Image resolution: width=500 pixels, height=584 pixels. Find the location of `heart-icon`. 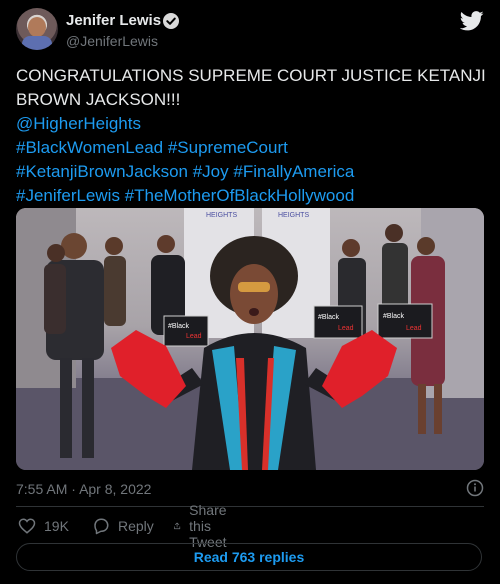

heart-icon is located at coordinates (27, 526).